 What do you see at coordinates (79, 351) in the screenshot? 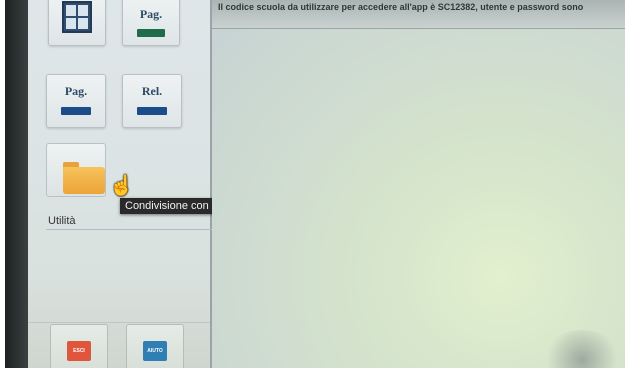
I see `exit-button: ESCI` at bounding box center [79, 351].